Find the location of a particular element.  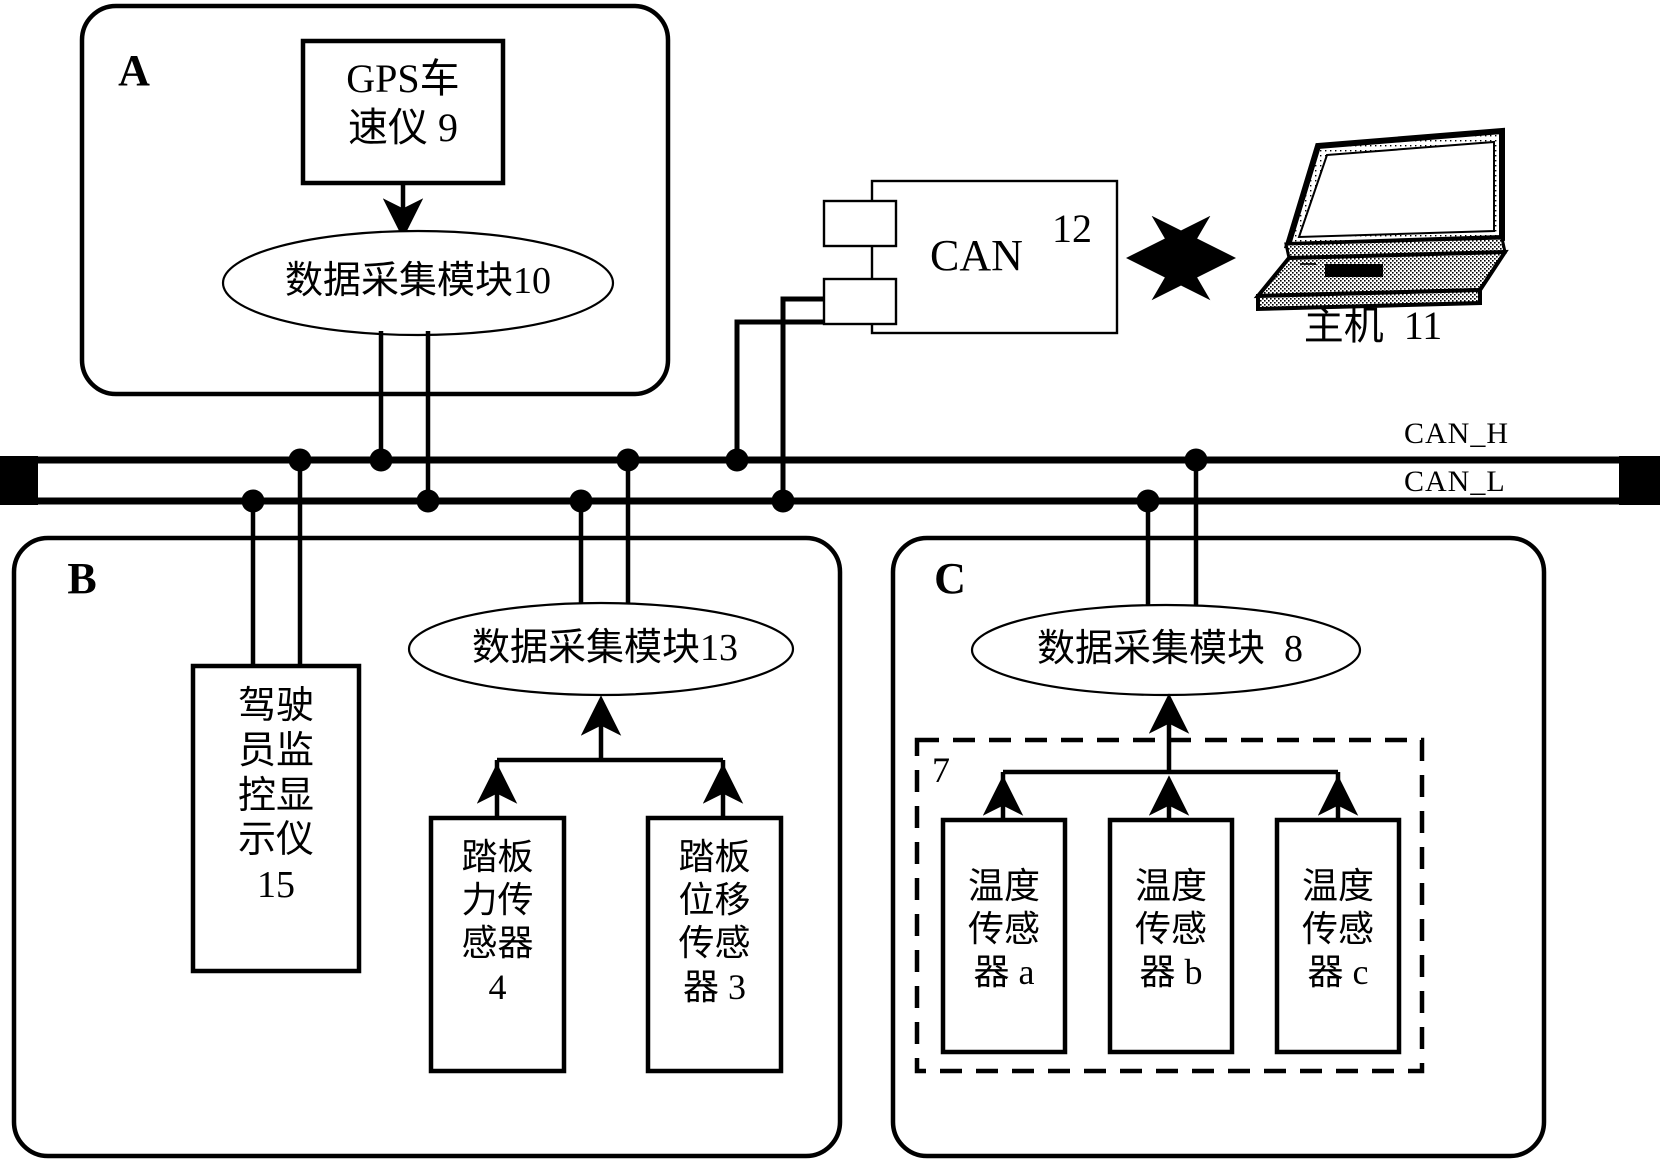

pedal-displacement-sensor-label: 踏板 位移 传感 器 3 is located at coordinates (714, 922).